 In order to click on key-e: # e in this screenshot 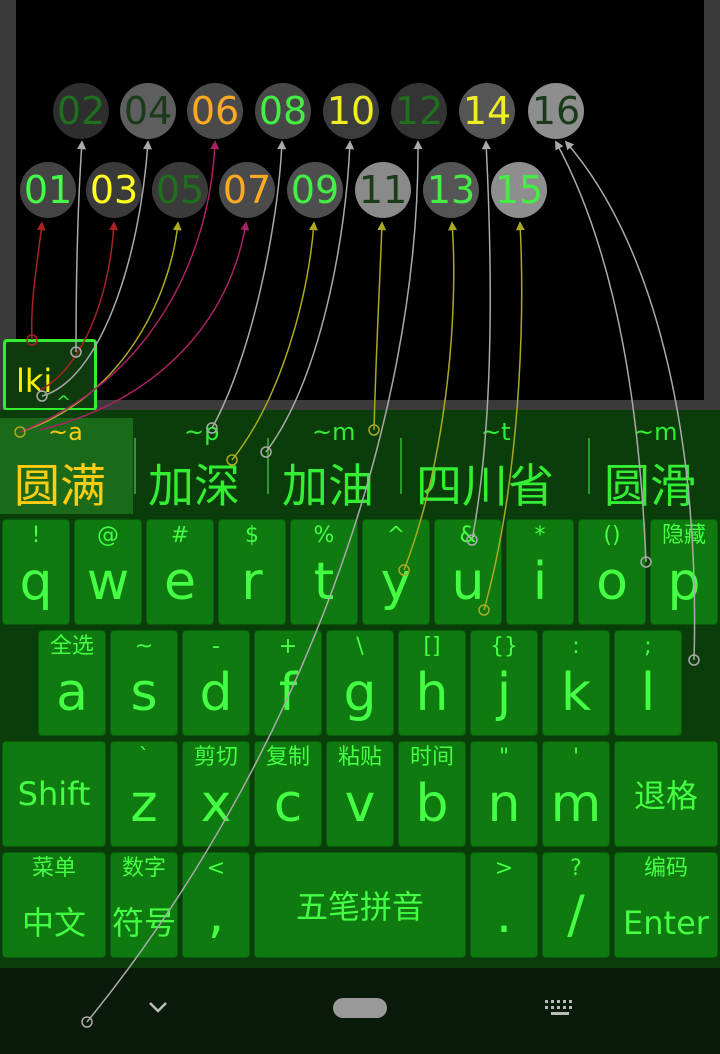, I will do `click(180, 572)`.